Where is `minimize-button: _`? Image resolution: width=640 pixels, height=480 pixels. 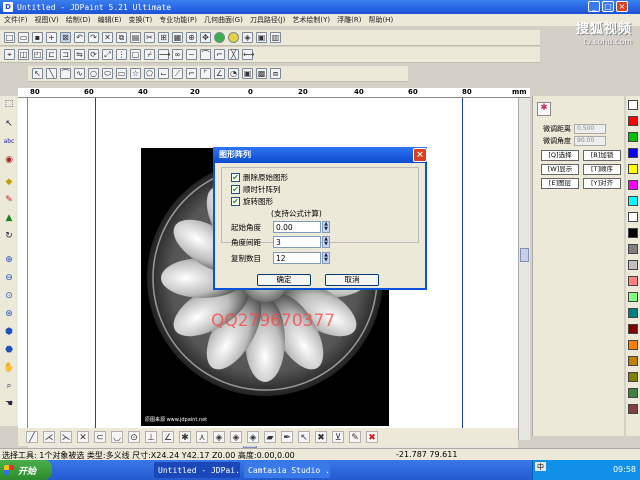
minimize-button: _ is located at coordinates (594, 6).